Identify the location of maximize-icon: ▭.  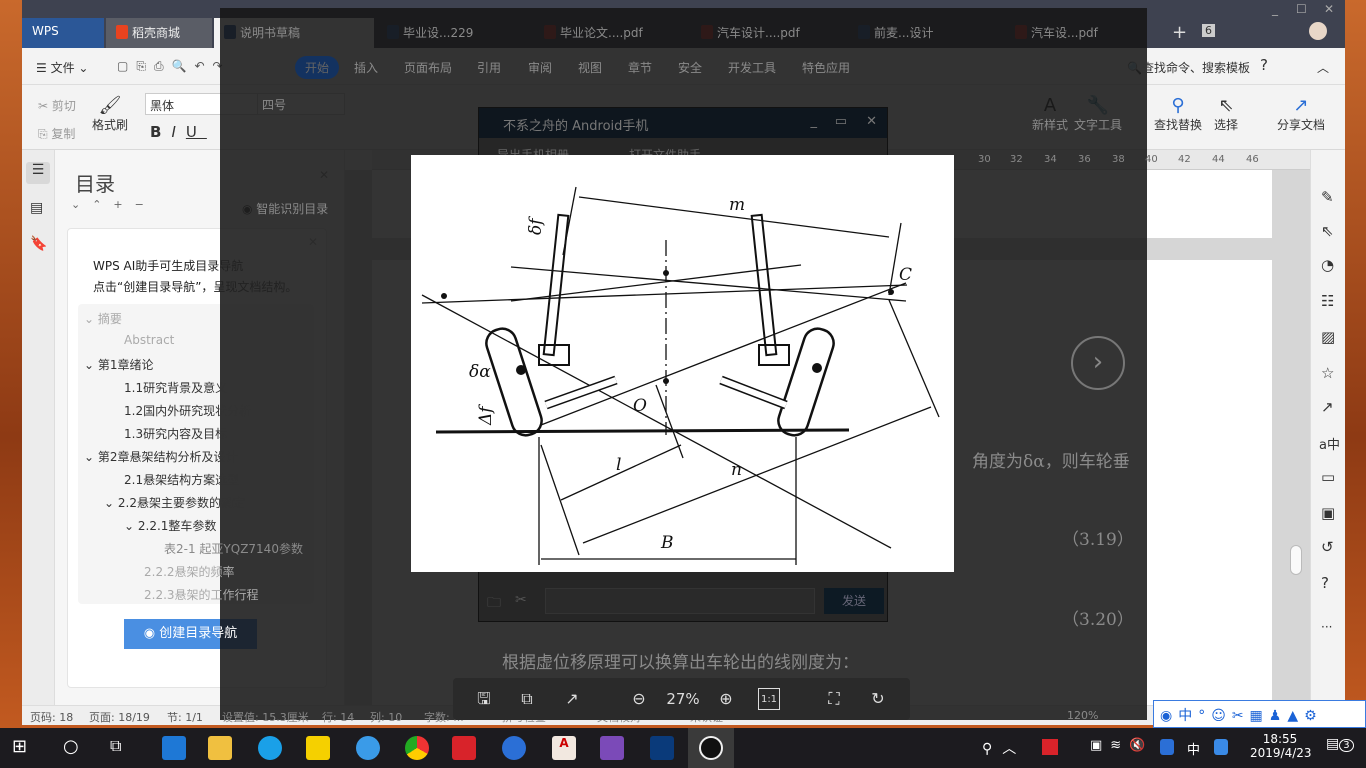
(841, 121).